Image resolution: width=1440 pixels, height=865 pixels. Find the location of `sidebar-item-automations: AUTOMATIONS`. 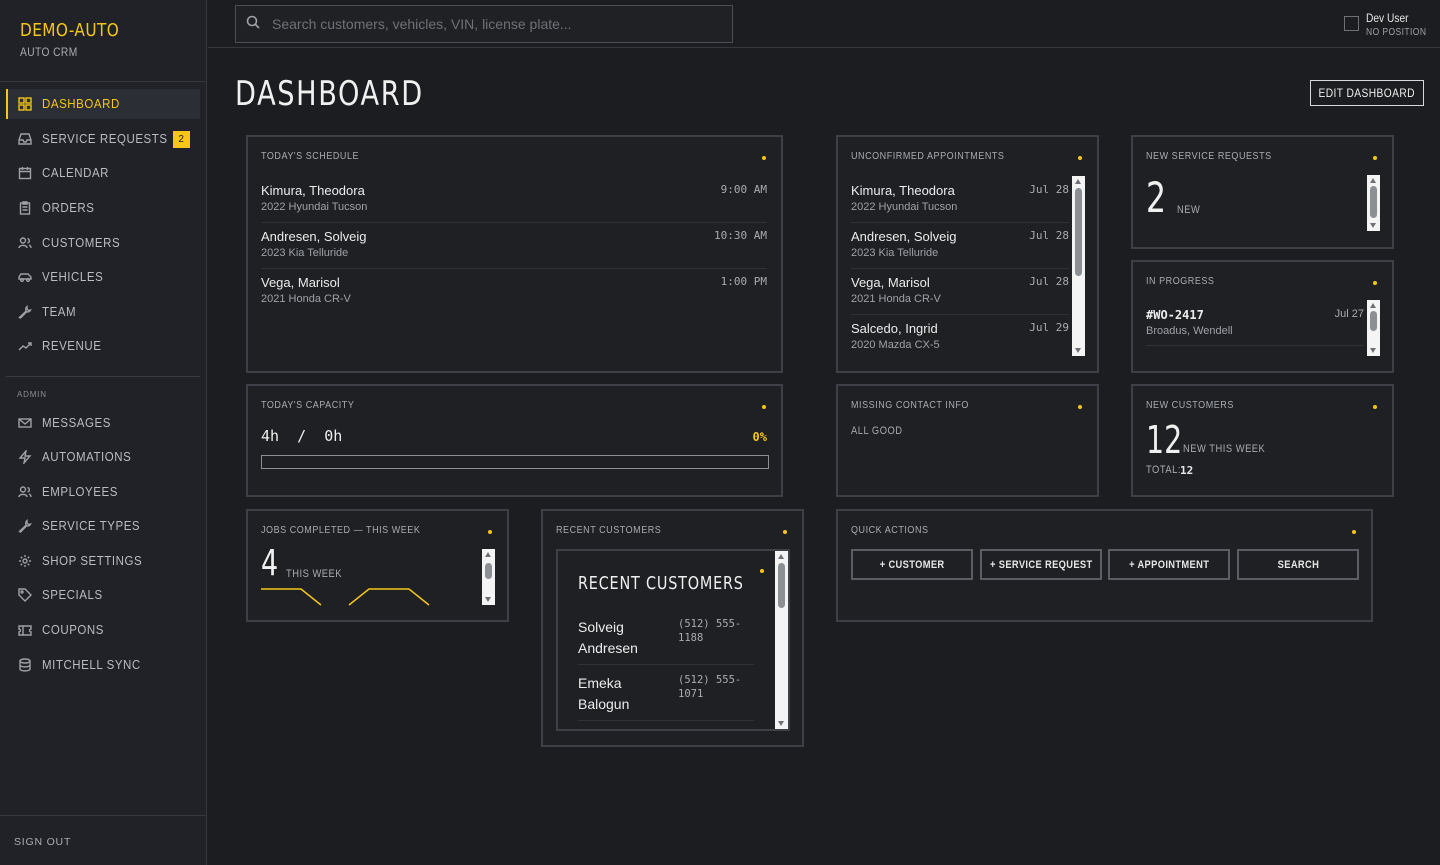

sidebar-item-automations: AUTOMATIONS is located at coordinates (103, 457).